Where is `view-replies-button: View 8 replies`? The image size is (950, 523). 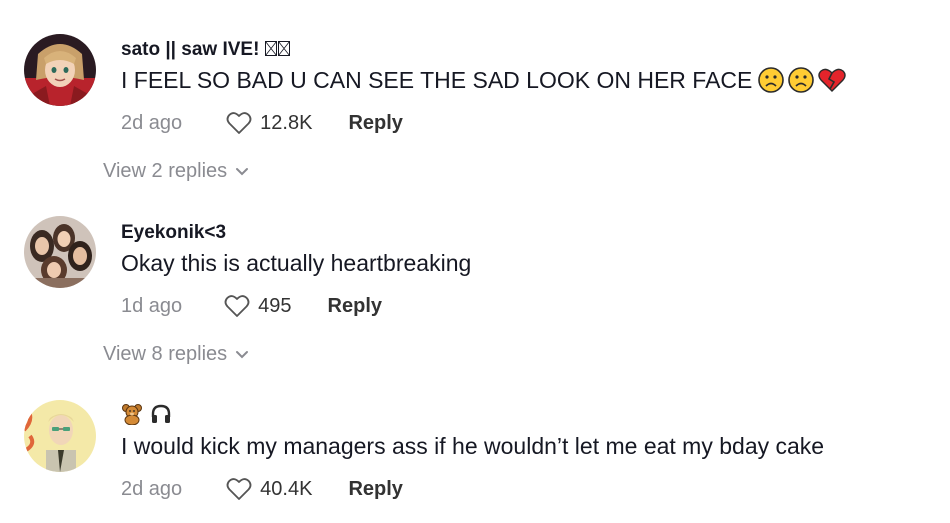
view-replies-button: View 8 replies is located at coordinates (176, 354).